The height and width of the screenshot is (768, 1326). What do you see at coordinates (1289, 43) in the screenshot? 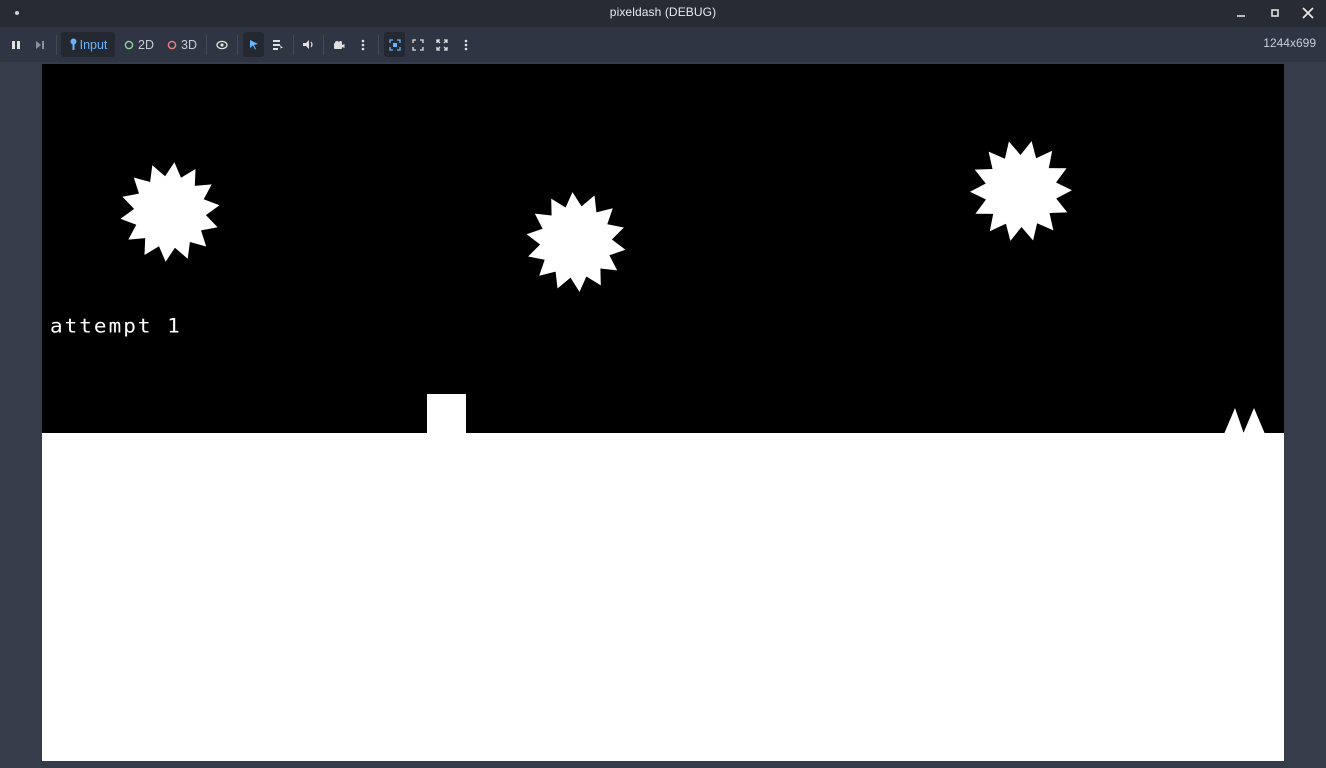
I see `resolution-label: 1244x699` at bounding box center [1289, 43].